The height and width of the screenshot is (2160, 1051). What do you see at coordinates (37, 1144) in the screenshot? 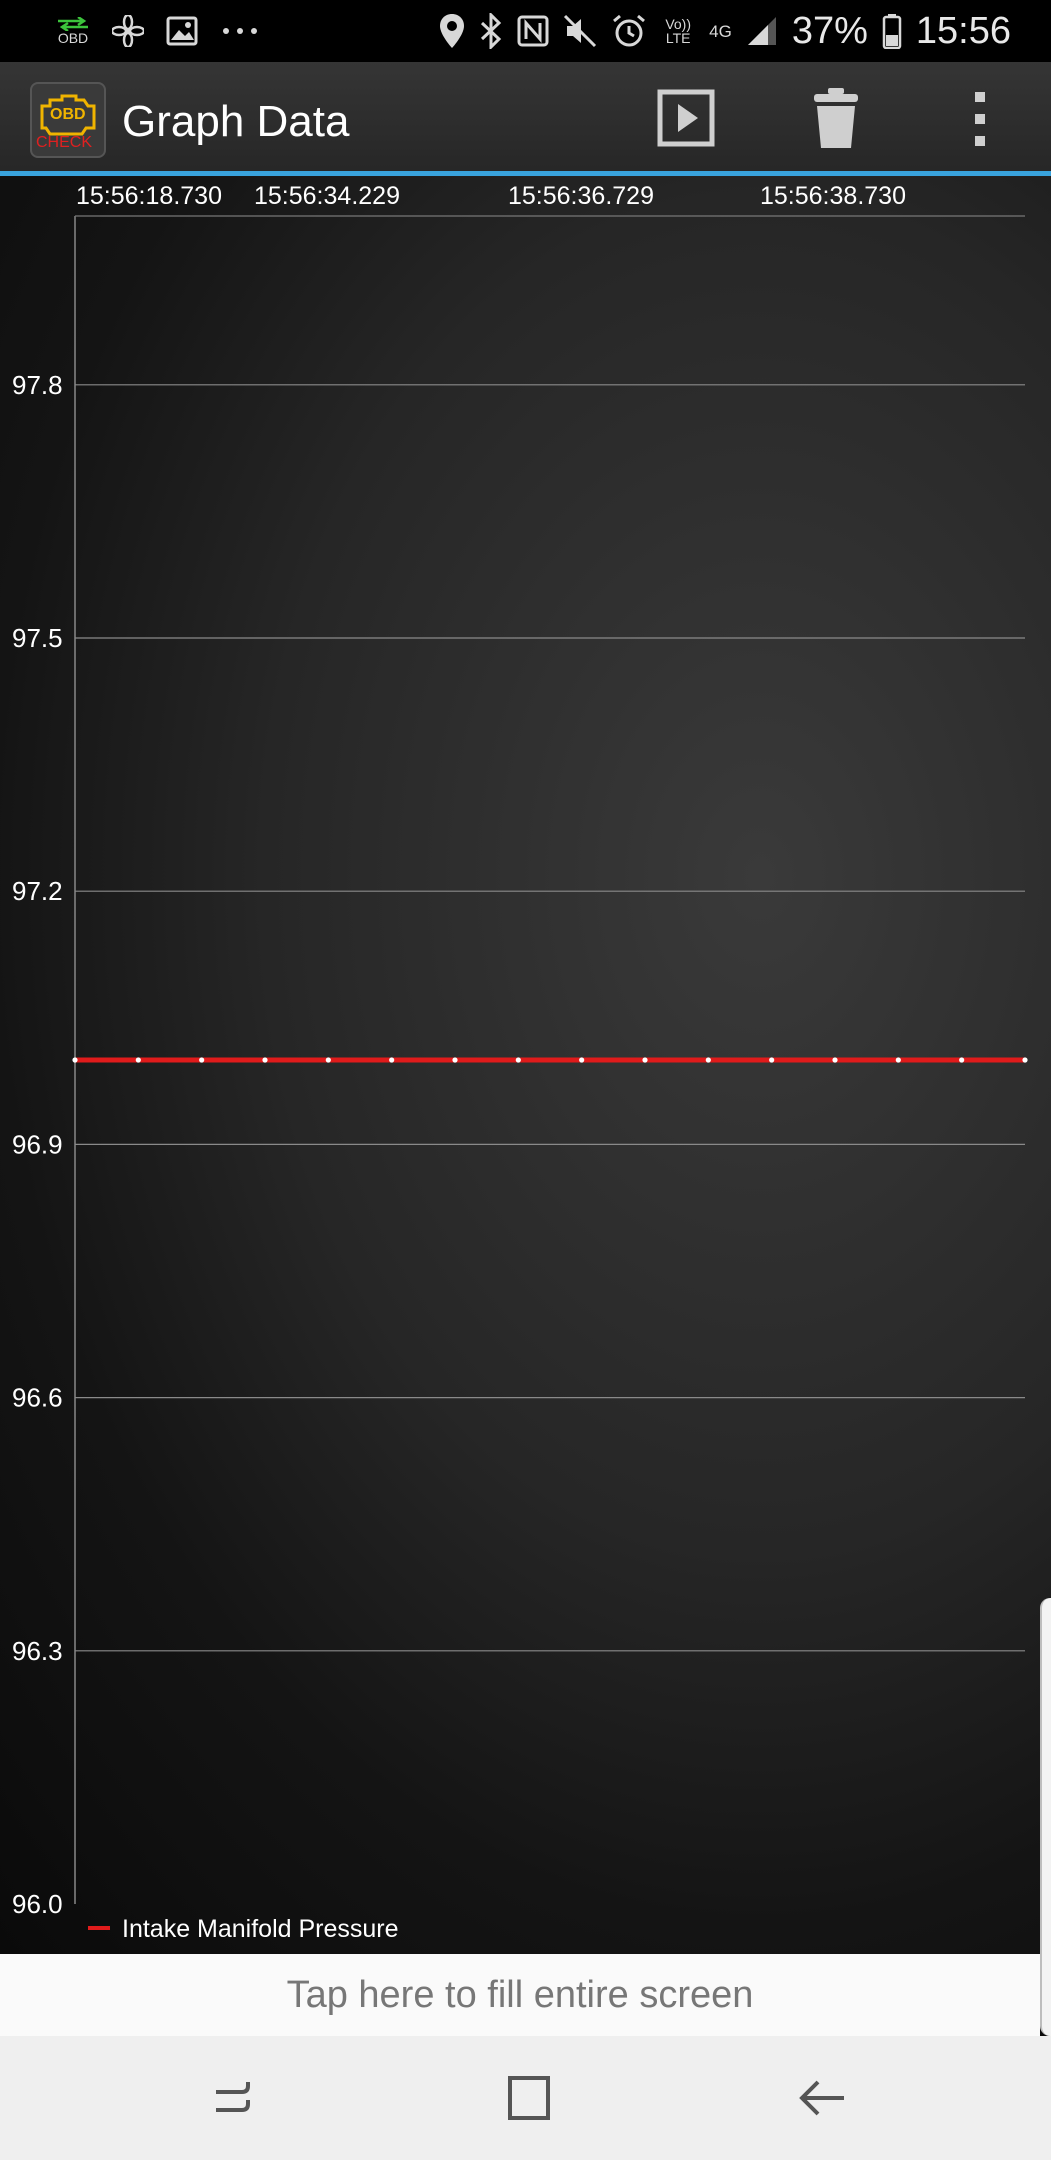
I see `y-tick-label: 96.9` at bounding box center [37, 1144].